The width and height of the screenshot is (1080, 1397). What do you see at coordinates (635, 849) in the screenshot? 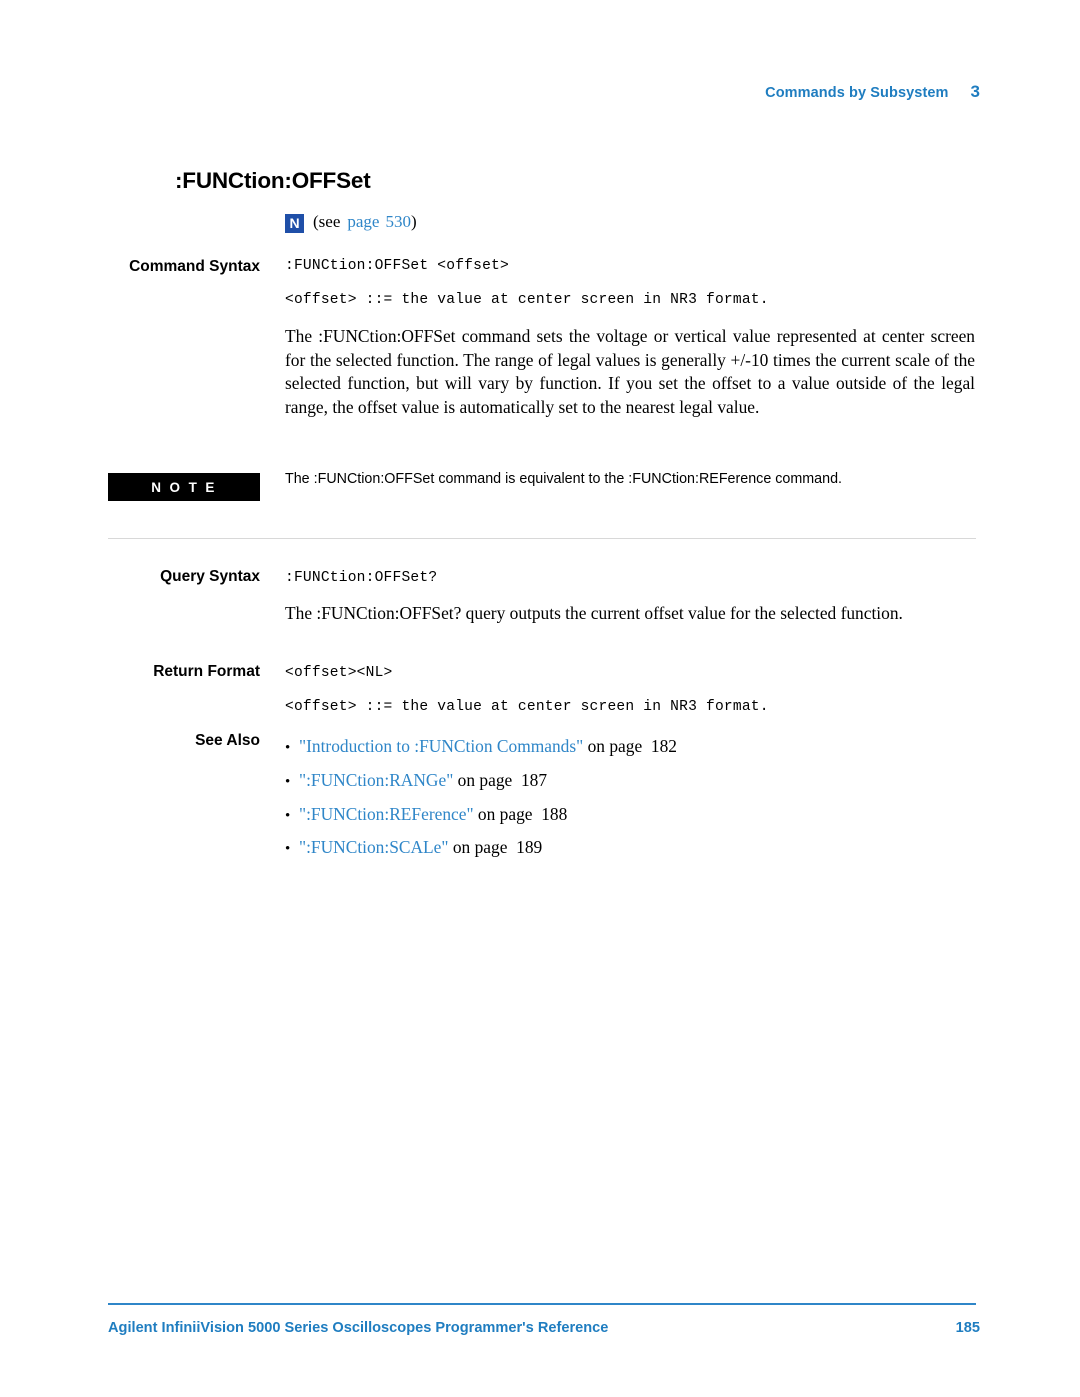
I see `list-item: • ":FUNCtion:SCALe" on page 189` at bounding box center [635, 849].